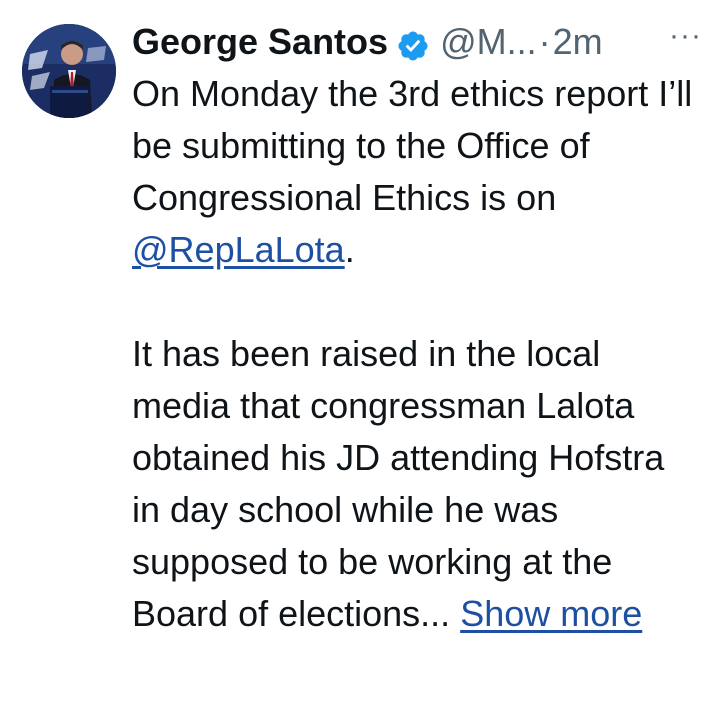 The height and width of the screenshot is (706, 720). Describe the element at coordinates (349, 249) in the screenshot. I see `paragraph-1-end: .` at that location.